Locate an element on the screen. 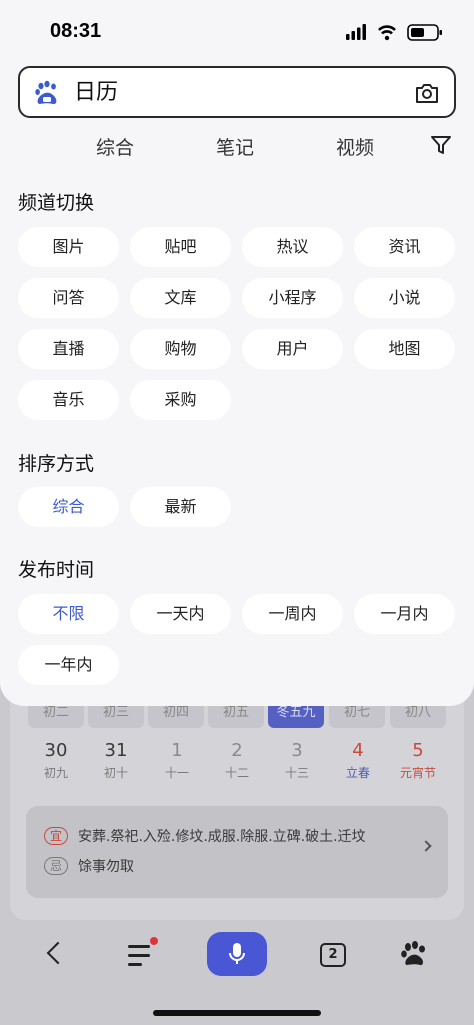  notification-dot is located at coordinates (154, 941).